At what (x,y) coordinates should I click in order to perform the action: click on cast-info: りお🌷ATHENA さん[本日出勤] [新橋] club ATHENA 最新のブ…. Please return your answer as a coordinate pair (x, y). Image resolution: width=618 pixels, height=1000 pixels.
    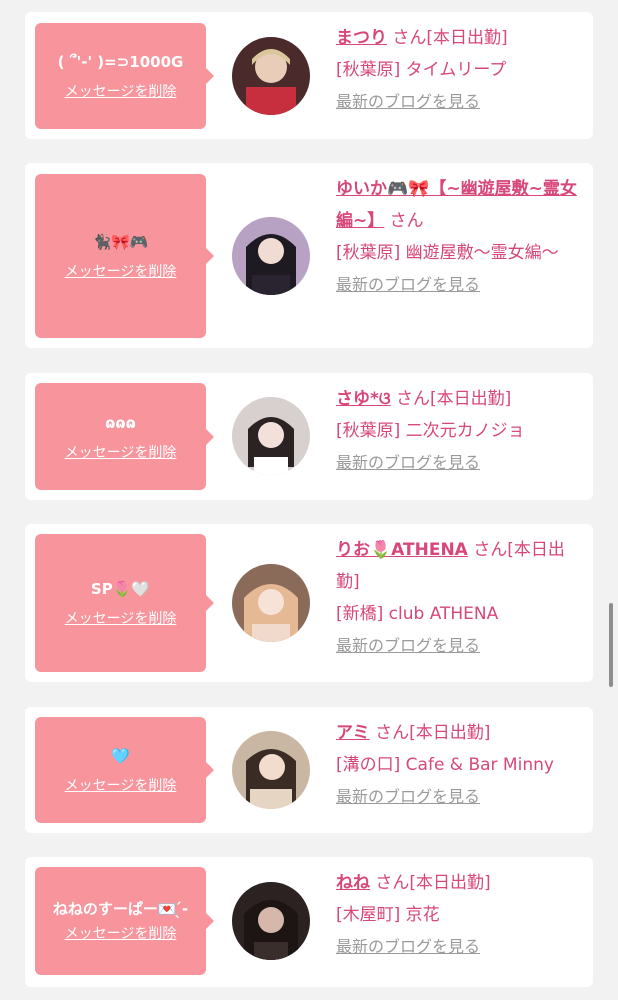
    Looking at the image, I should click on (461, 598).